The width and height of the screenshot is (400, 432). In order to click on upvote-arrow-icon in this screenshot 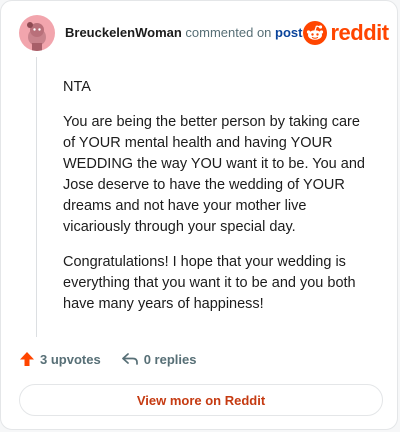, I will do `click(27, 359)`.